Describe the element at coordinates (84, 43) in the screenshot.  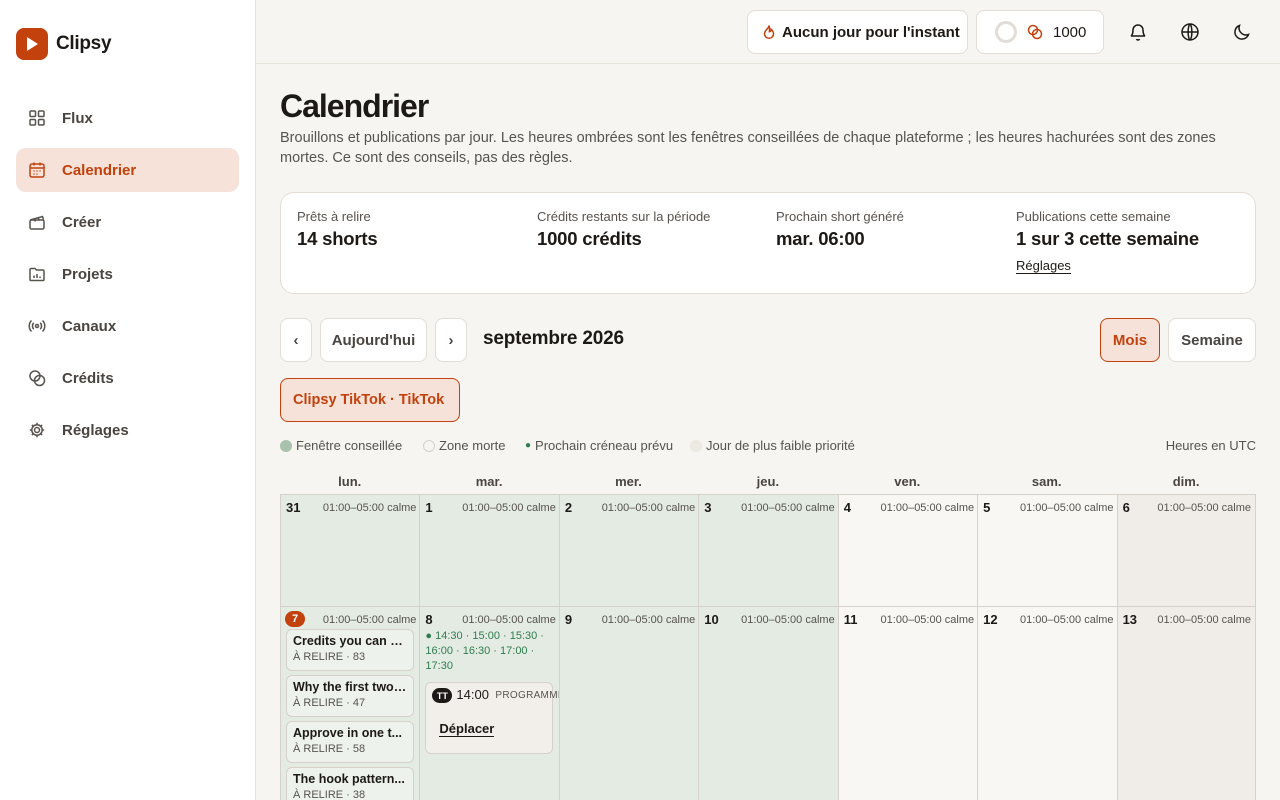
I see `brand-name: Clipsy` at that location.